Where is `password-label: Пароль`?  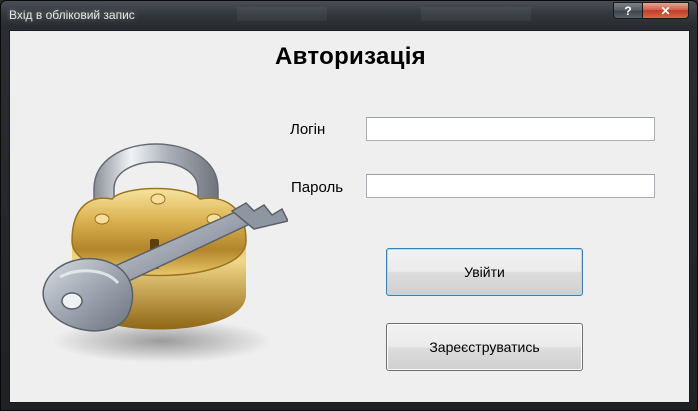 password-label: Пароль is located at coordinates (317, 187).